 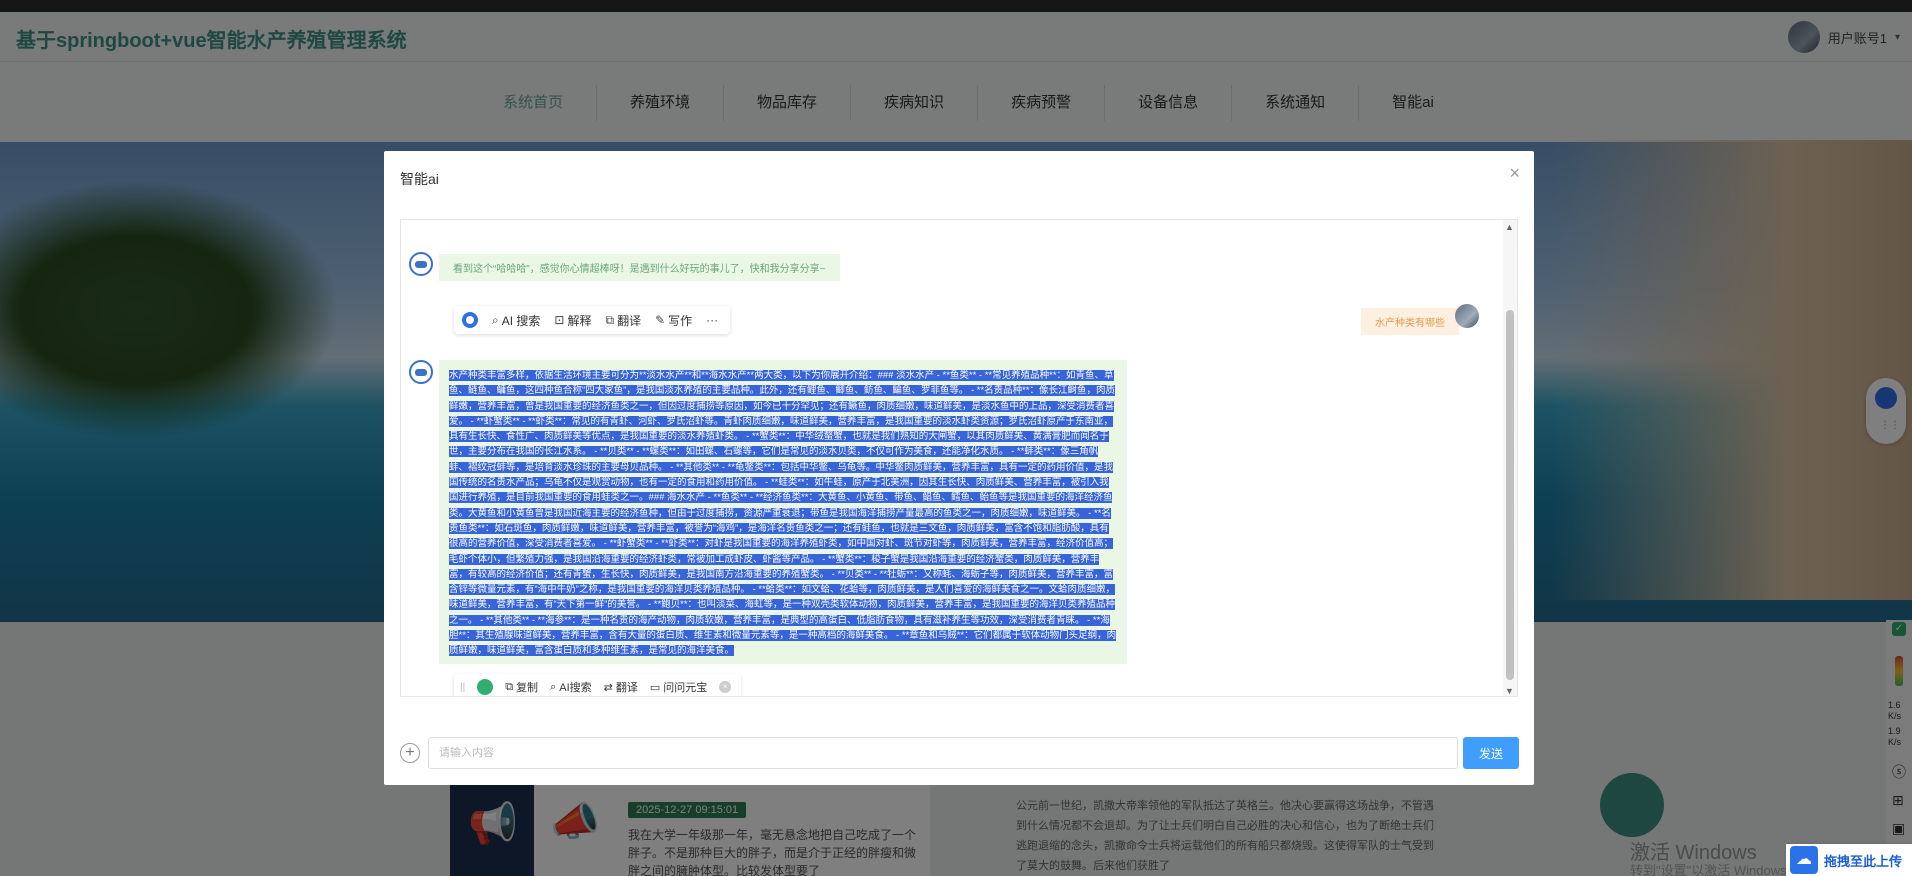 I want to click on yuanbao-logo-icon, so click(x=485, y=687).